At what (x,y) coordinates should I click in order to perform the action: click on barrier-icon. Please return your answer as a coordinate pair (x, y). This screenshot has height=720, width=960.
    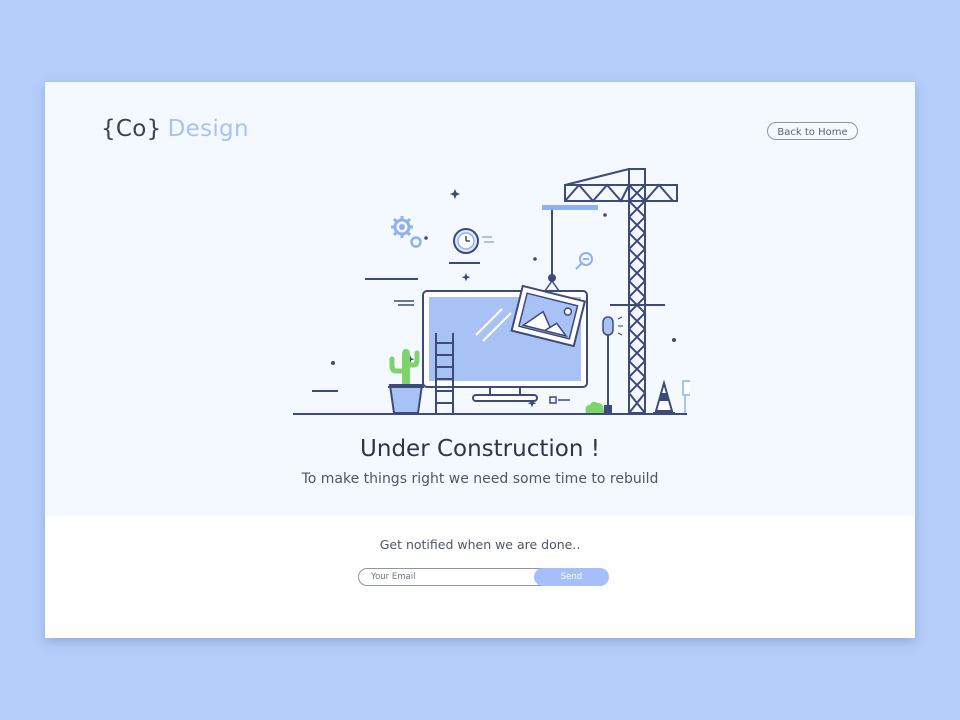
    Looking at the image, I should click on (686, 396).